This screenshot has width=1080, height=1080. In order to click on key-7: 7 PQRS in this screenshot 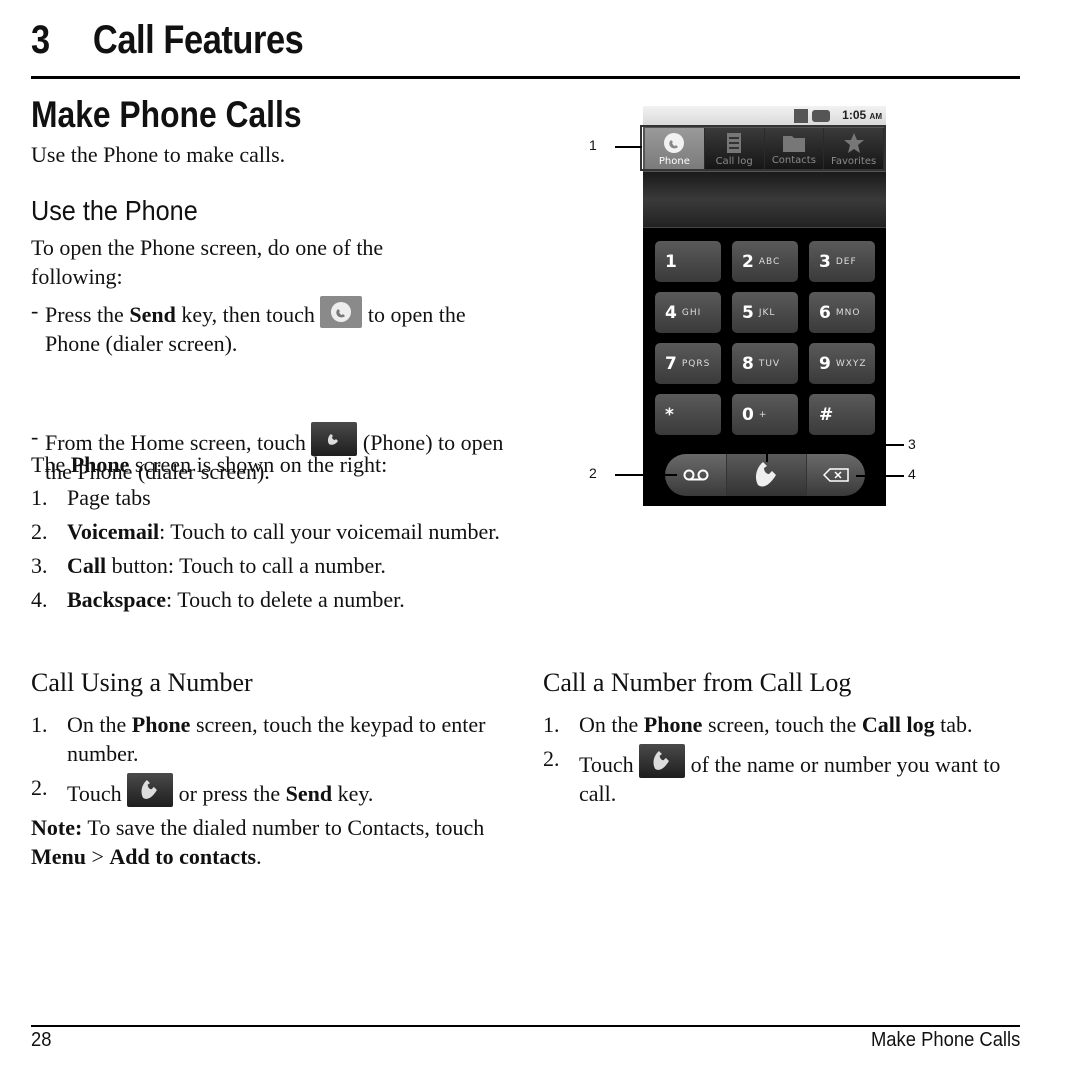, I will do `click(688, 363)`.